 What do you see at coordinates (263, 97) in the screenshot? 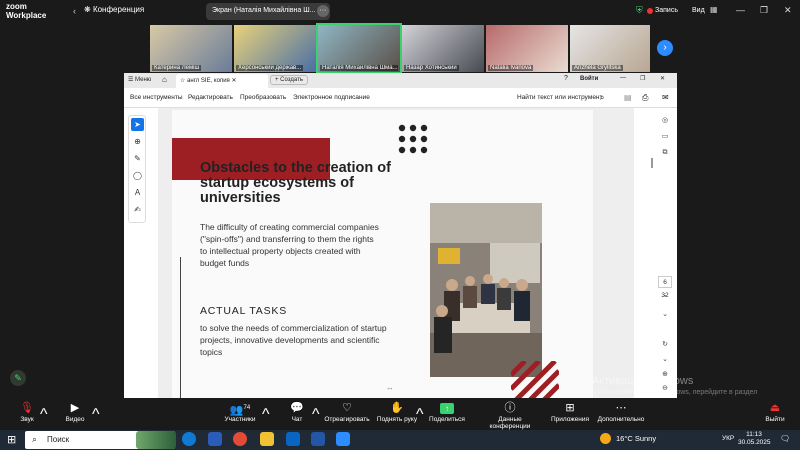
I see `tool-convert: Преобразовать` at bounding box center [263, 97].